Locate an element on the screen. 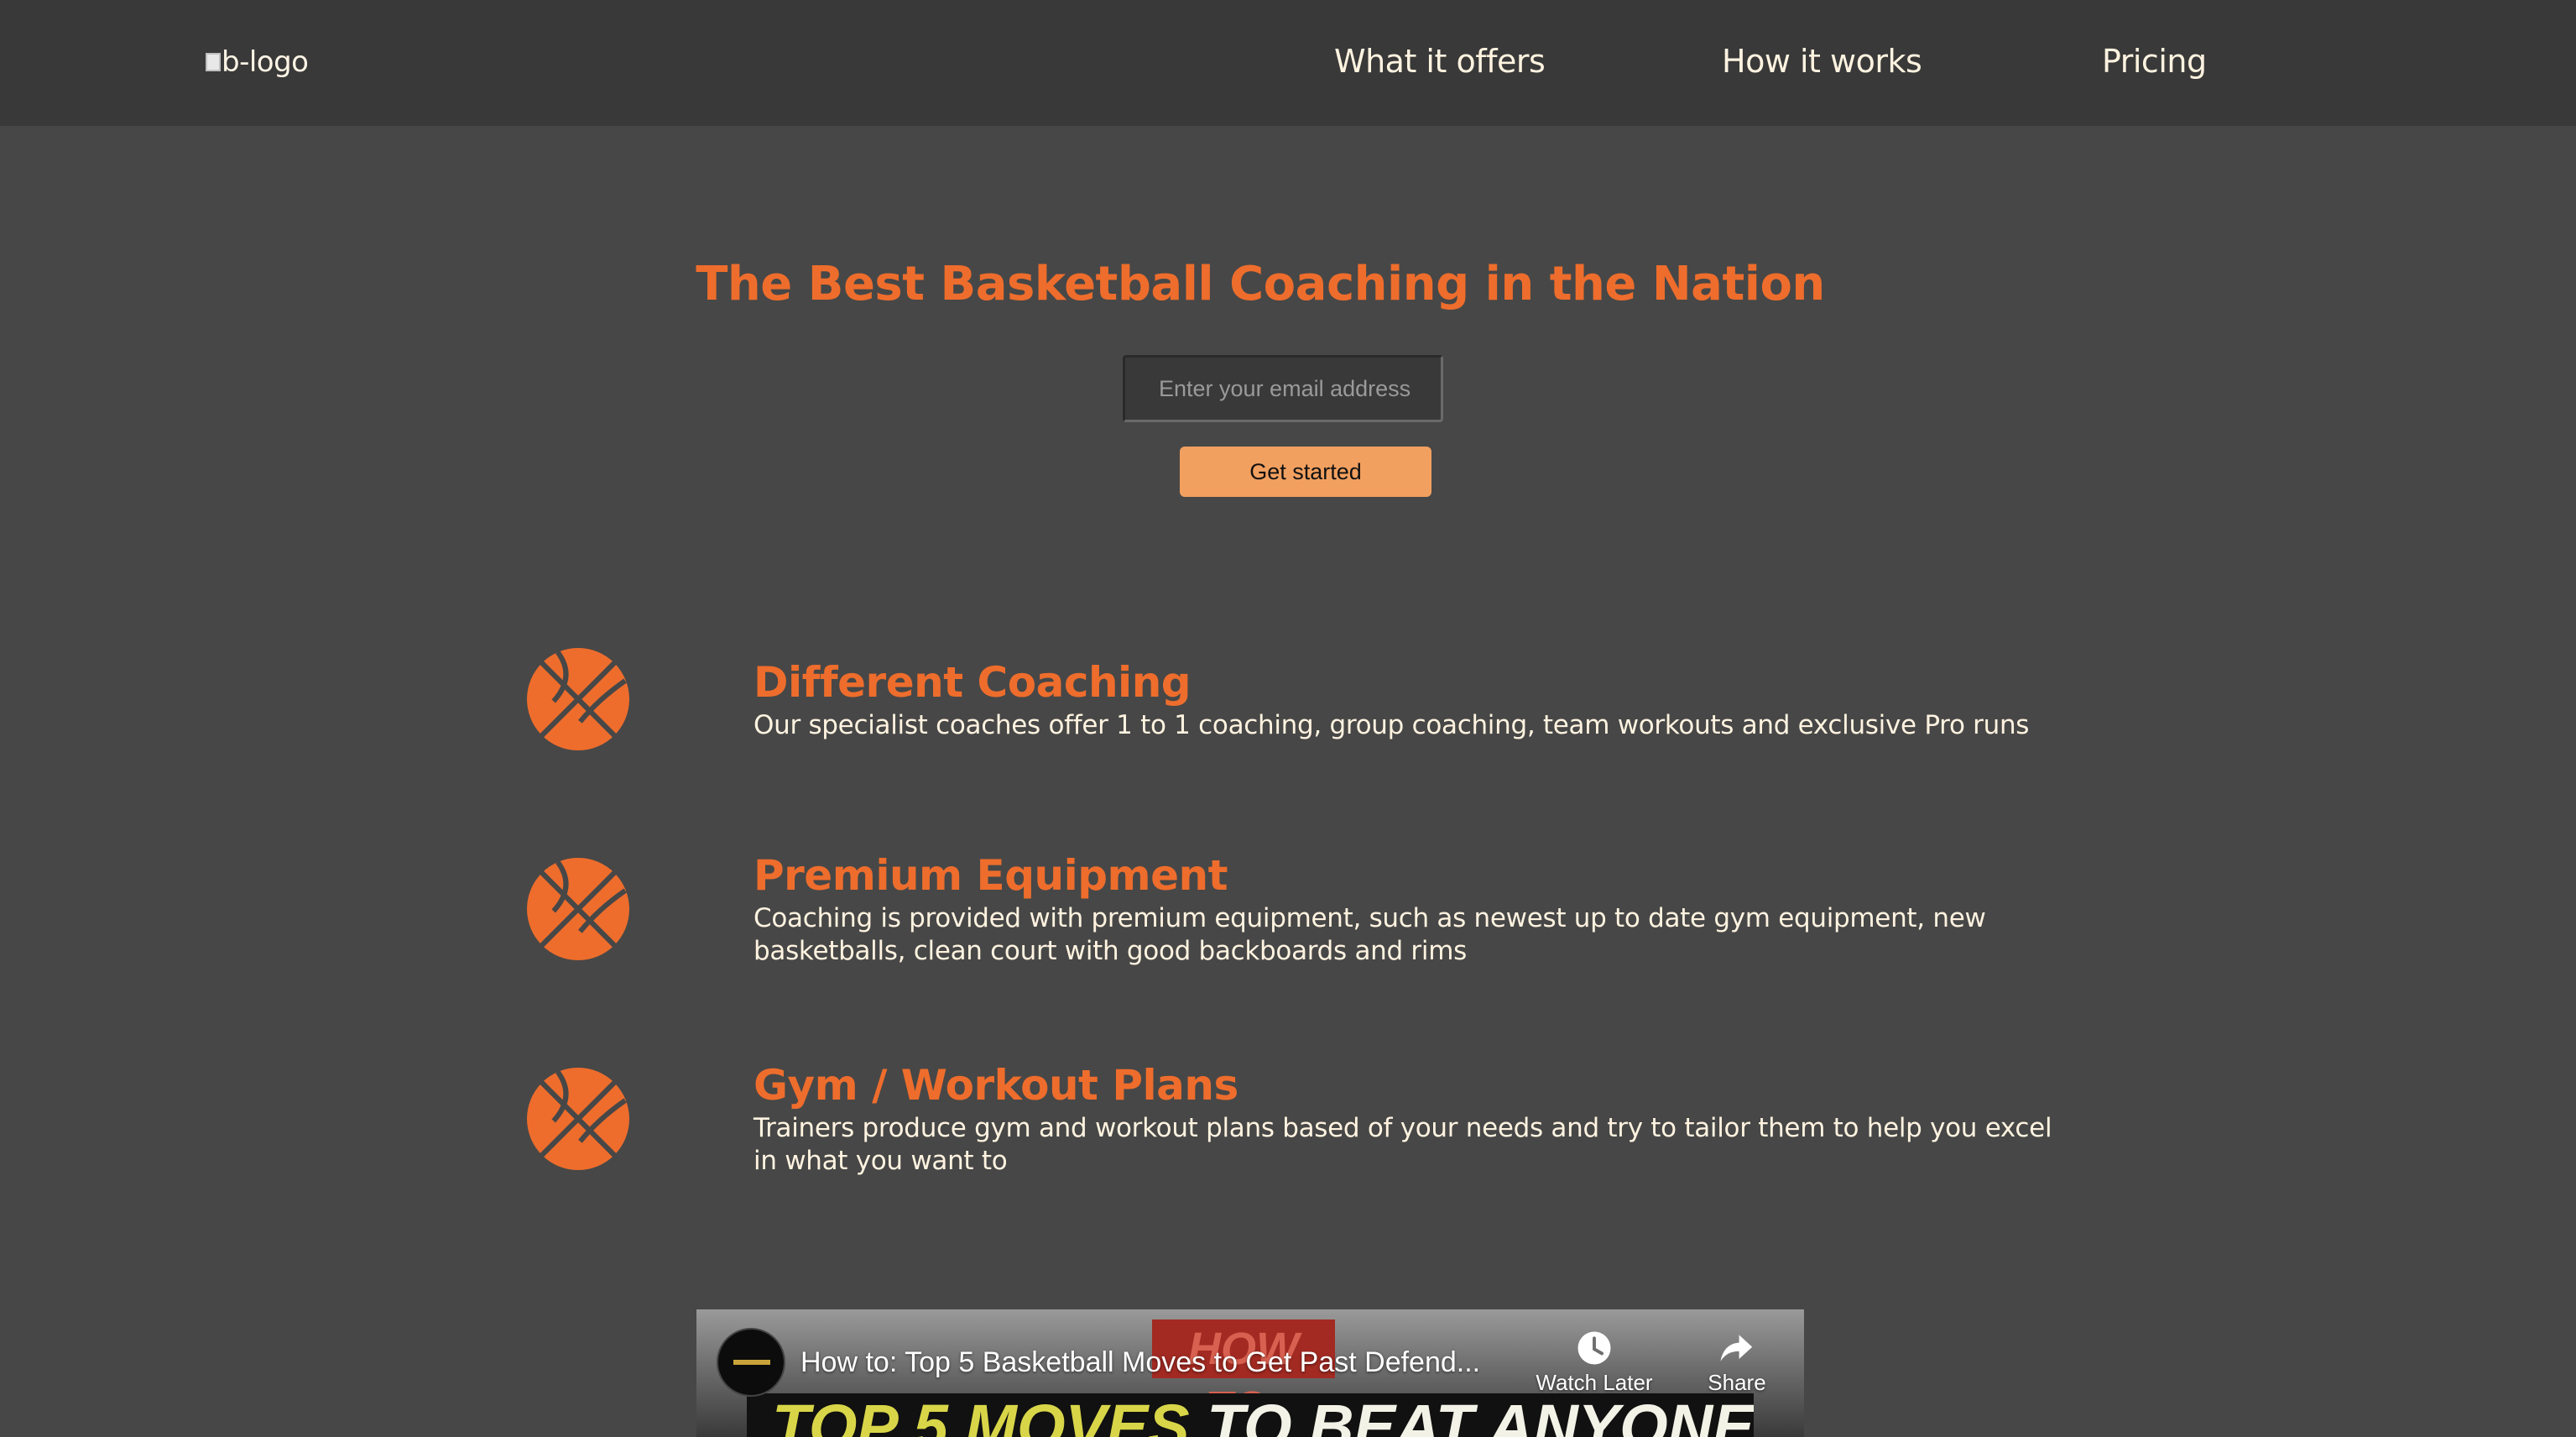  share-button: Share is located at coordinates (1737, 1361).